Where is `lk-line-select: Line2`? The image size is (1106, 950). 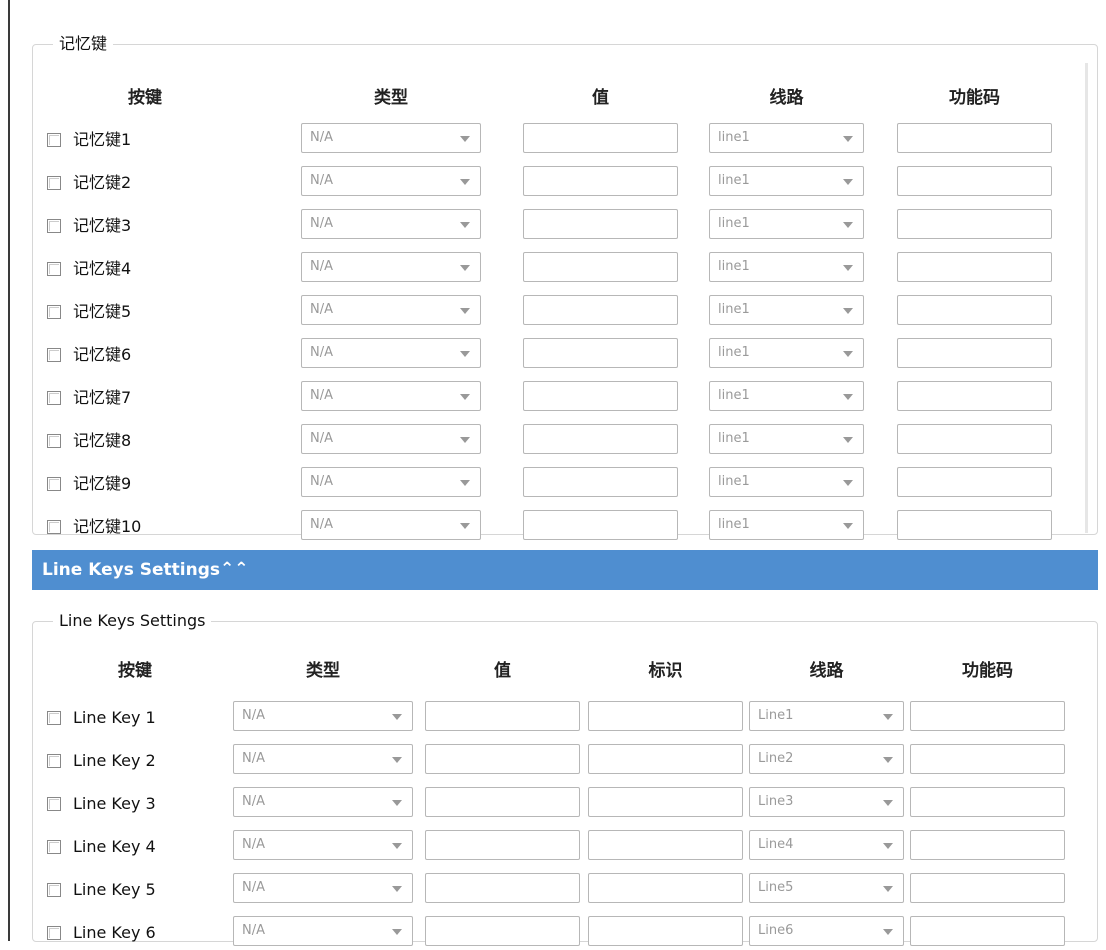 lk-line-select: Line2 is located at coordinates (826, 759).